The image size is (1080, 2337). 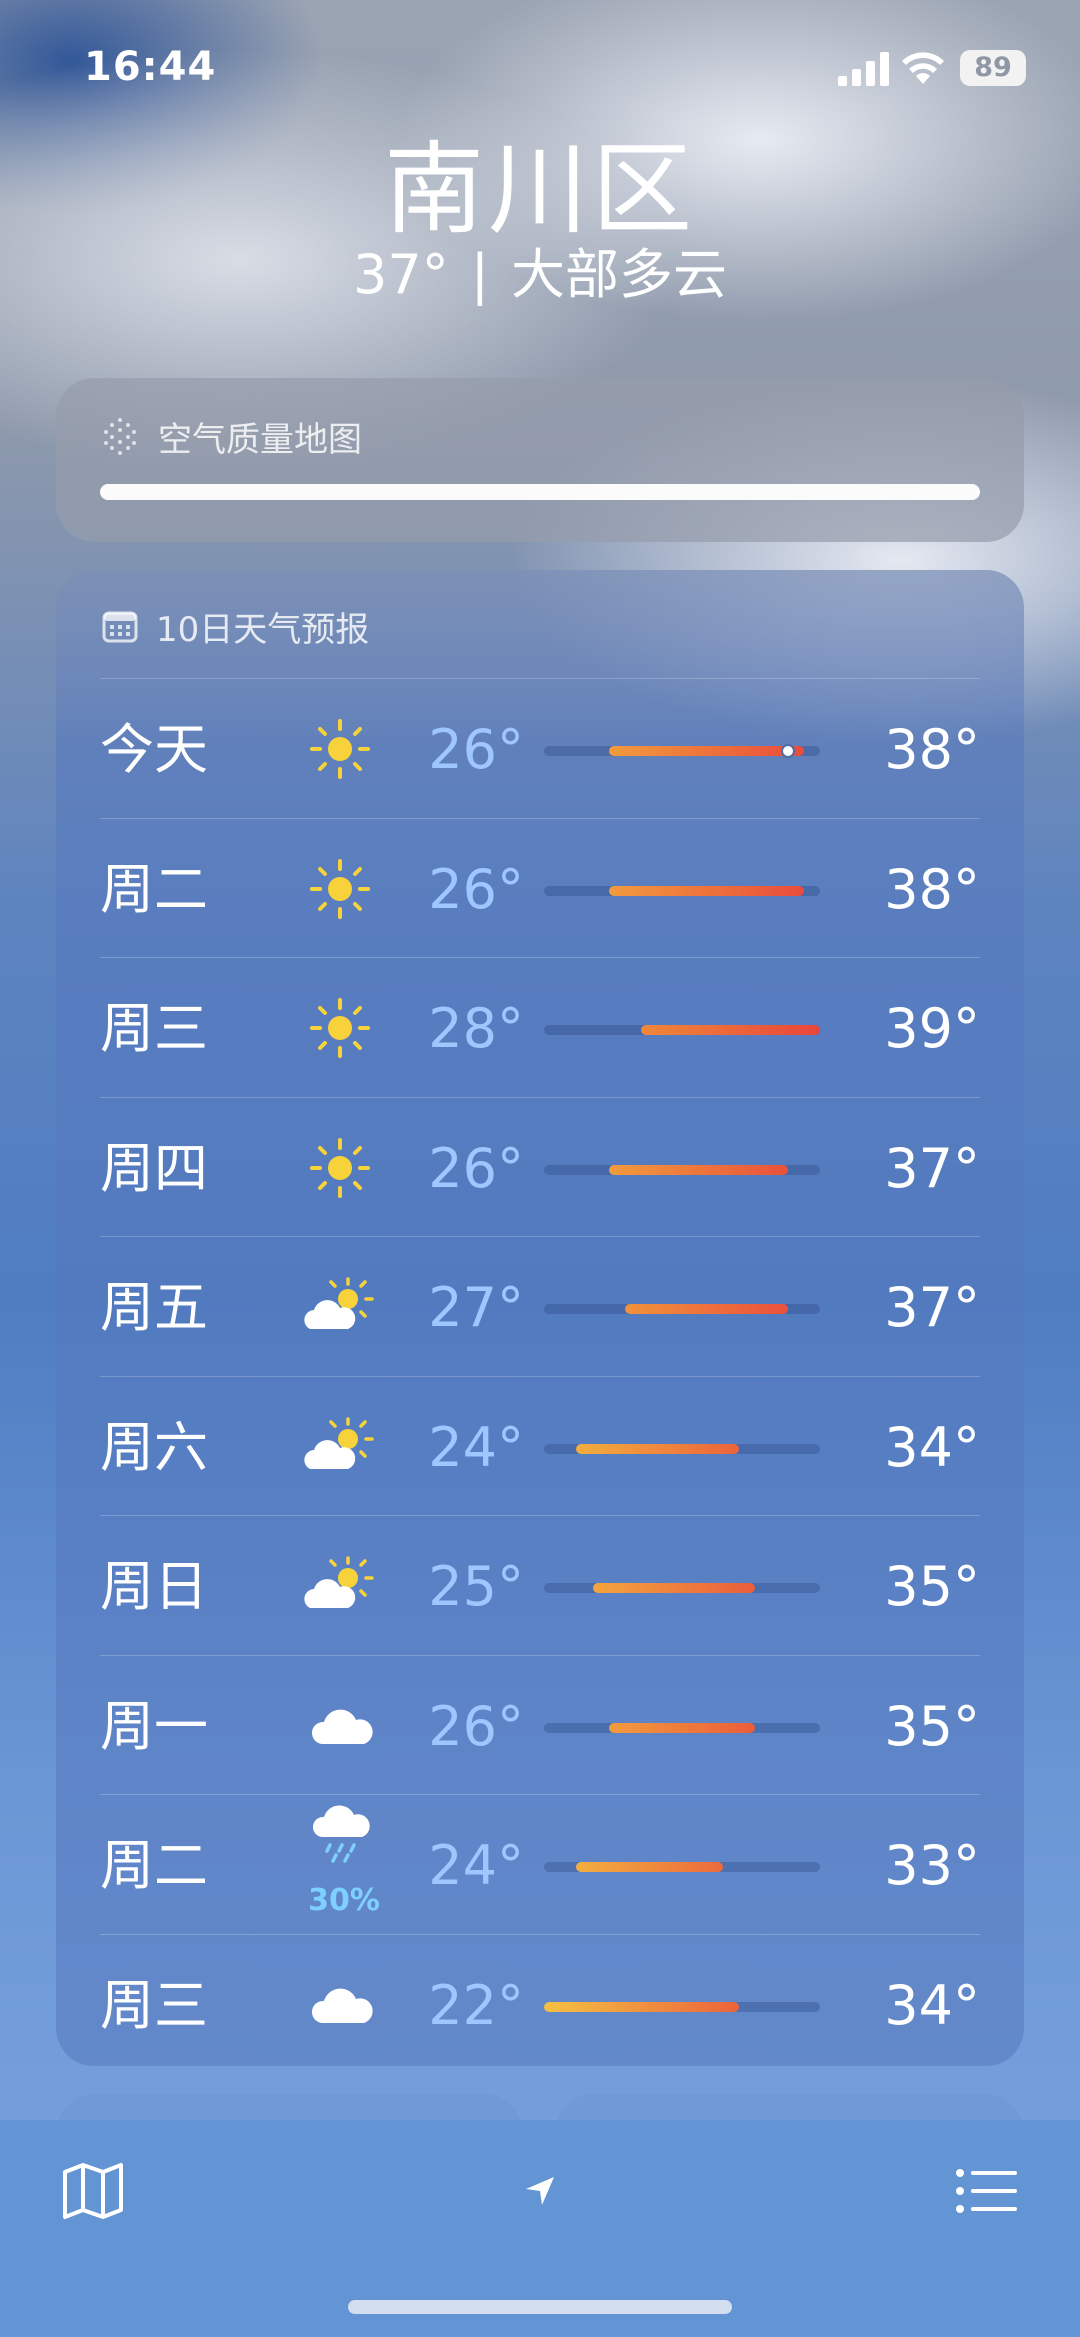 I want to click on forecast-row: 周二 26° 38°, so click(x=540, y=887).